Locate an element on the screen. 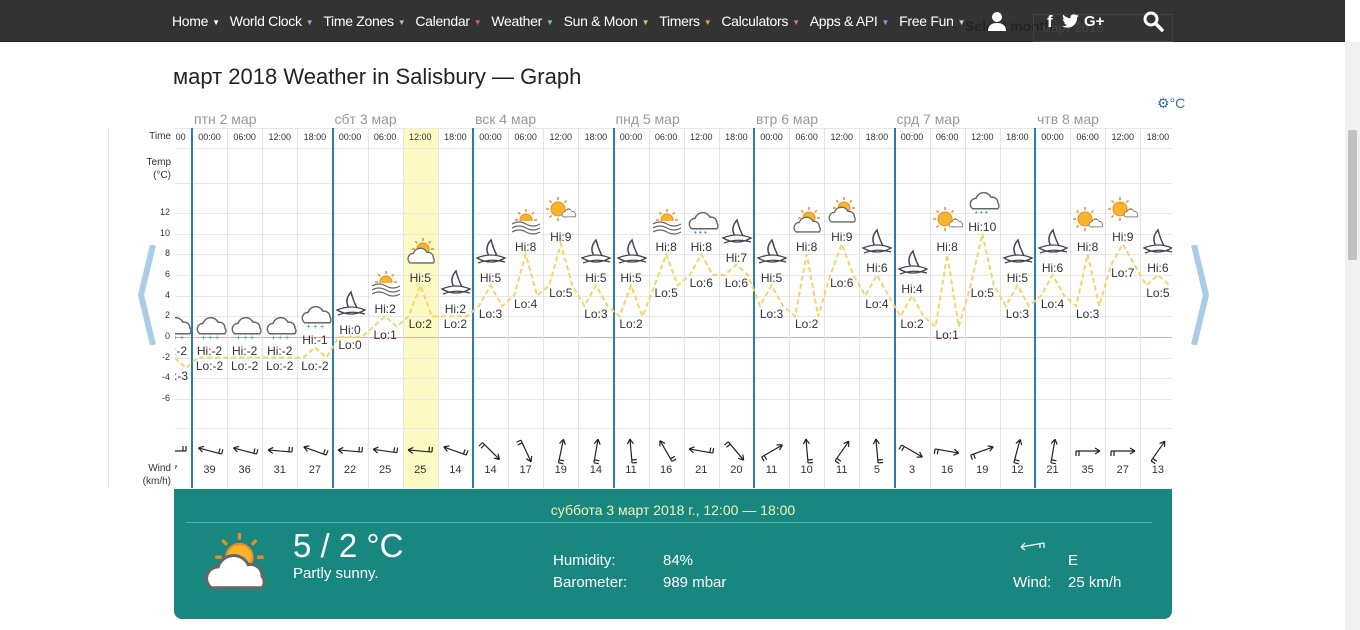 This screenshot has height=630, width=1360. search-icon is located at coordinates (1153, 21).